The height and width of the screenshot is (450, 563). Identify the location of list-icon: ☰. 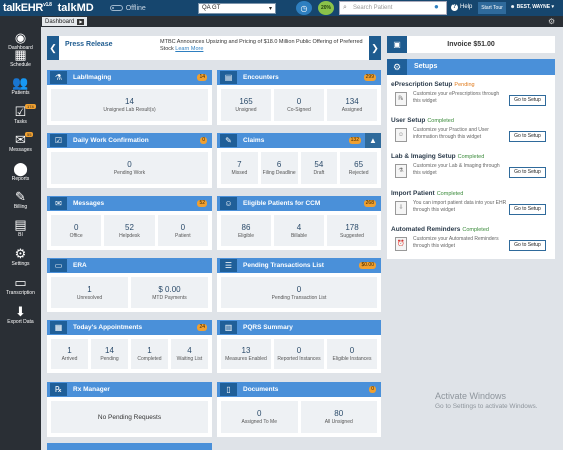
(228, 265).